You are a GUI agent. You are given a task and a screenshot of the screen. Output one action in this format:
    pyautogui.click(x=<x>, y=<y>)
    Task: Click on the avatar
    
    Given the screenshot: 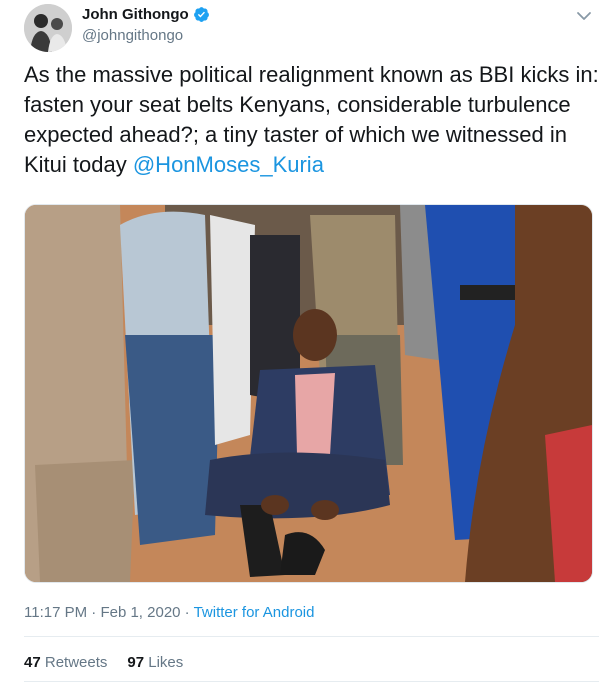 What is the action you would take?
    pyautogui.click(x=48, y=28)
    